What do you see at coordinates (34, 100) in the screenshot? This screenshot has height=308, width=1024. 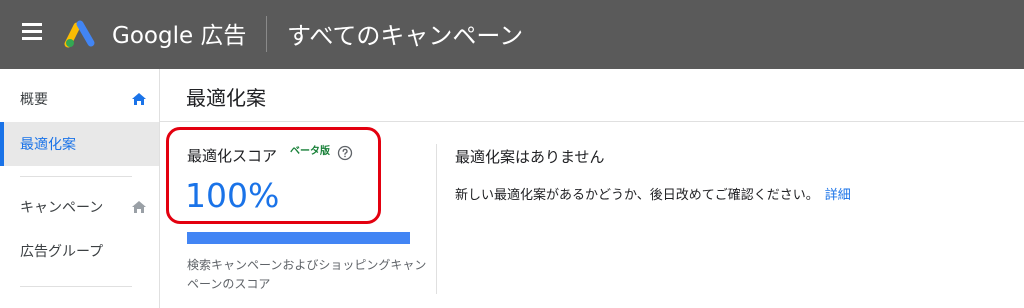 I see `sidebar-item-label: 概要` at bounding box center [34, 100].